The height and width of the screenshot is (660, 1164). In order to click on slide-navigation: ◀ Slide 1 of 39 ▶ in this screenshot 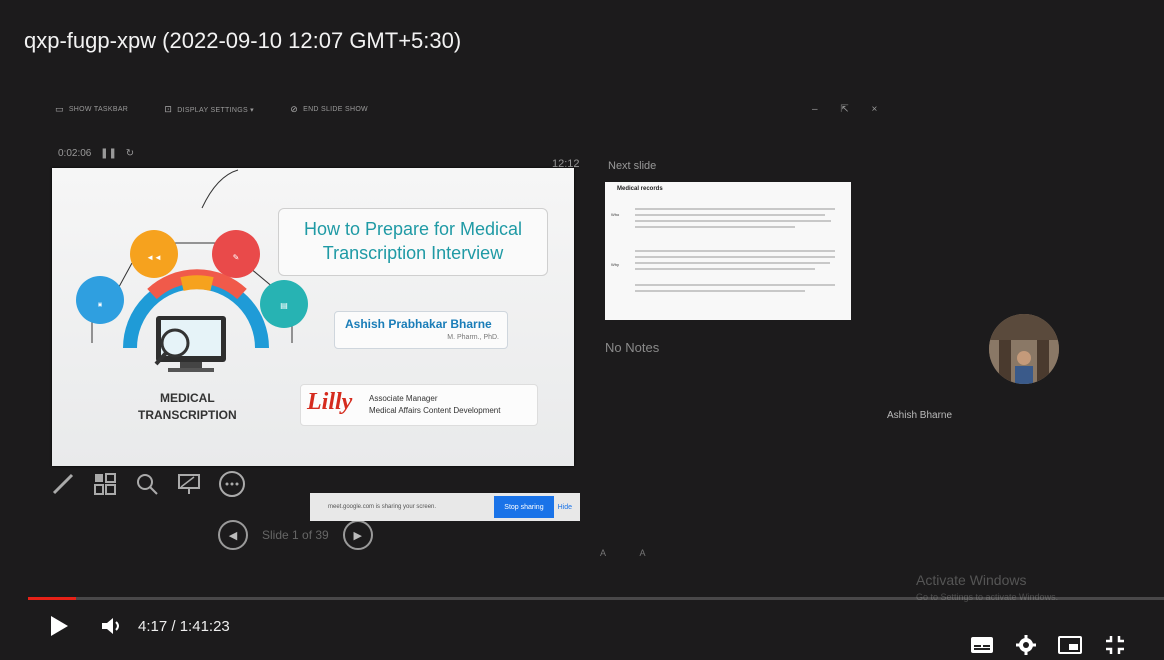, I will do `click(295, 535)`.